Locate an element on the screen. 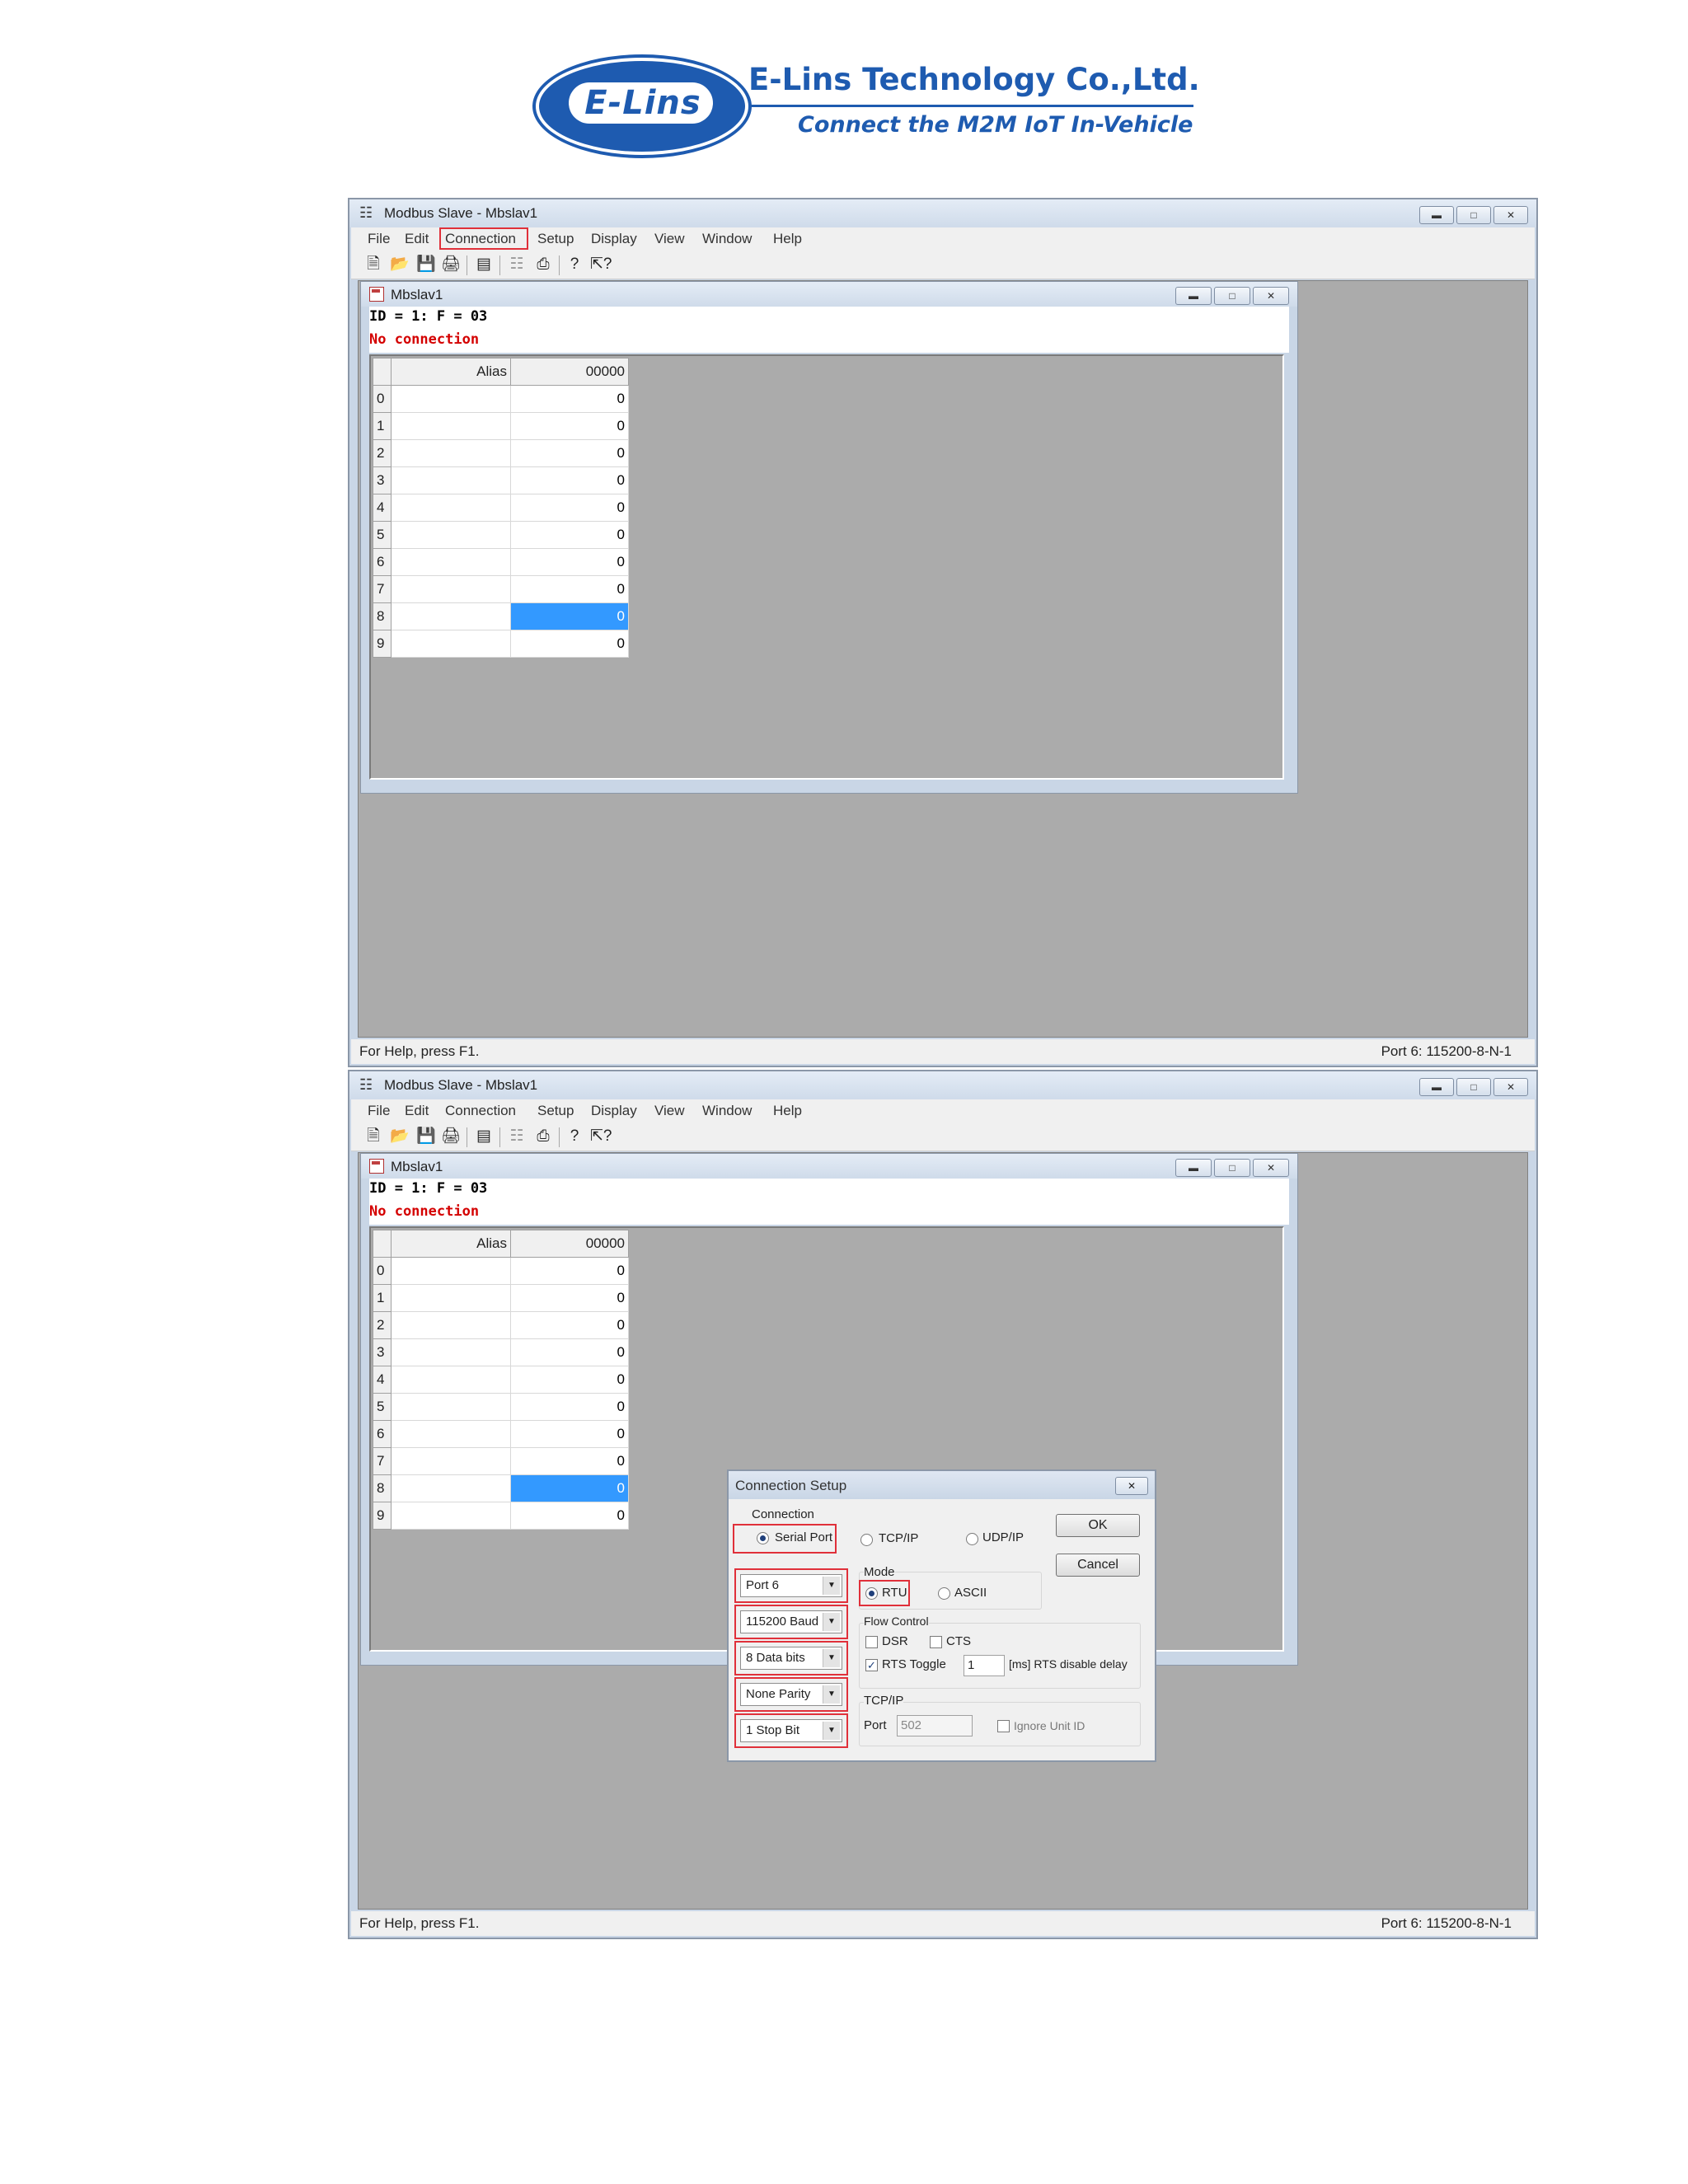 The width and height of the screenshot is (1688, 2184). new-icon: 🗎 is located at coordinates (374, 264).